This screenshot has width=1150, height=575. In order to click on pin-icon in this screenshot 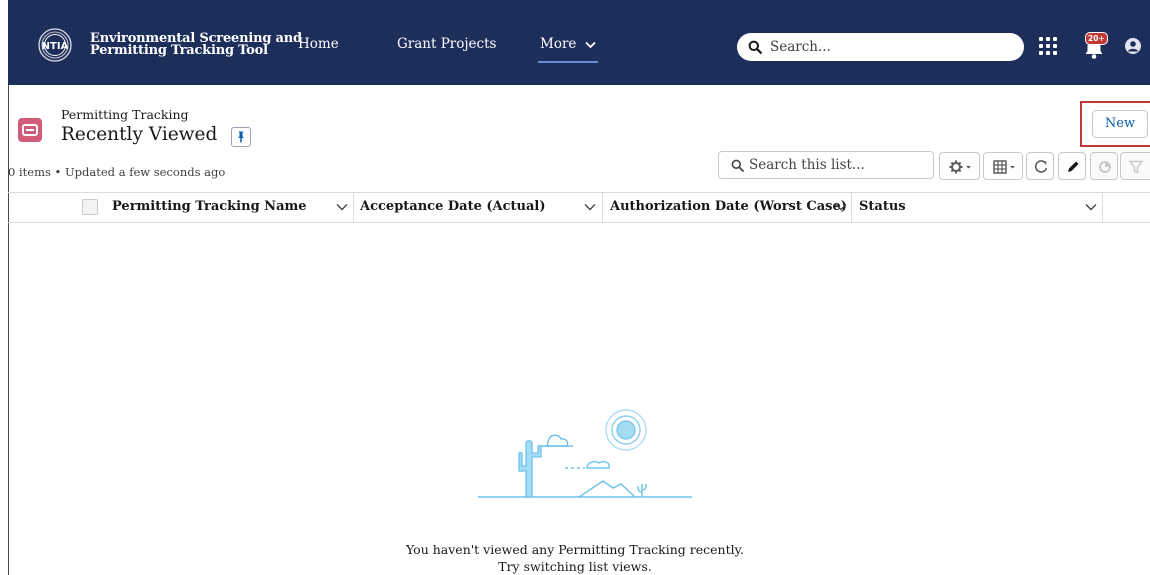, I will do `click(241, 137)`.